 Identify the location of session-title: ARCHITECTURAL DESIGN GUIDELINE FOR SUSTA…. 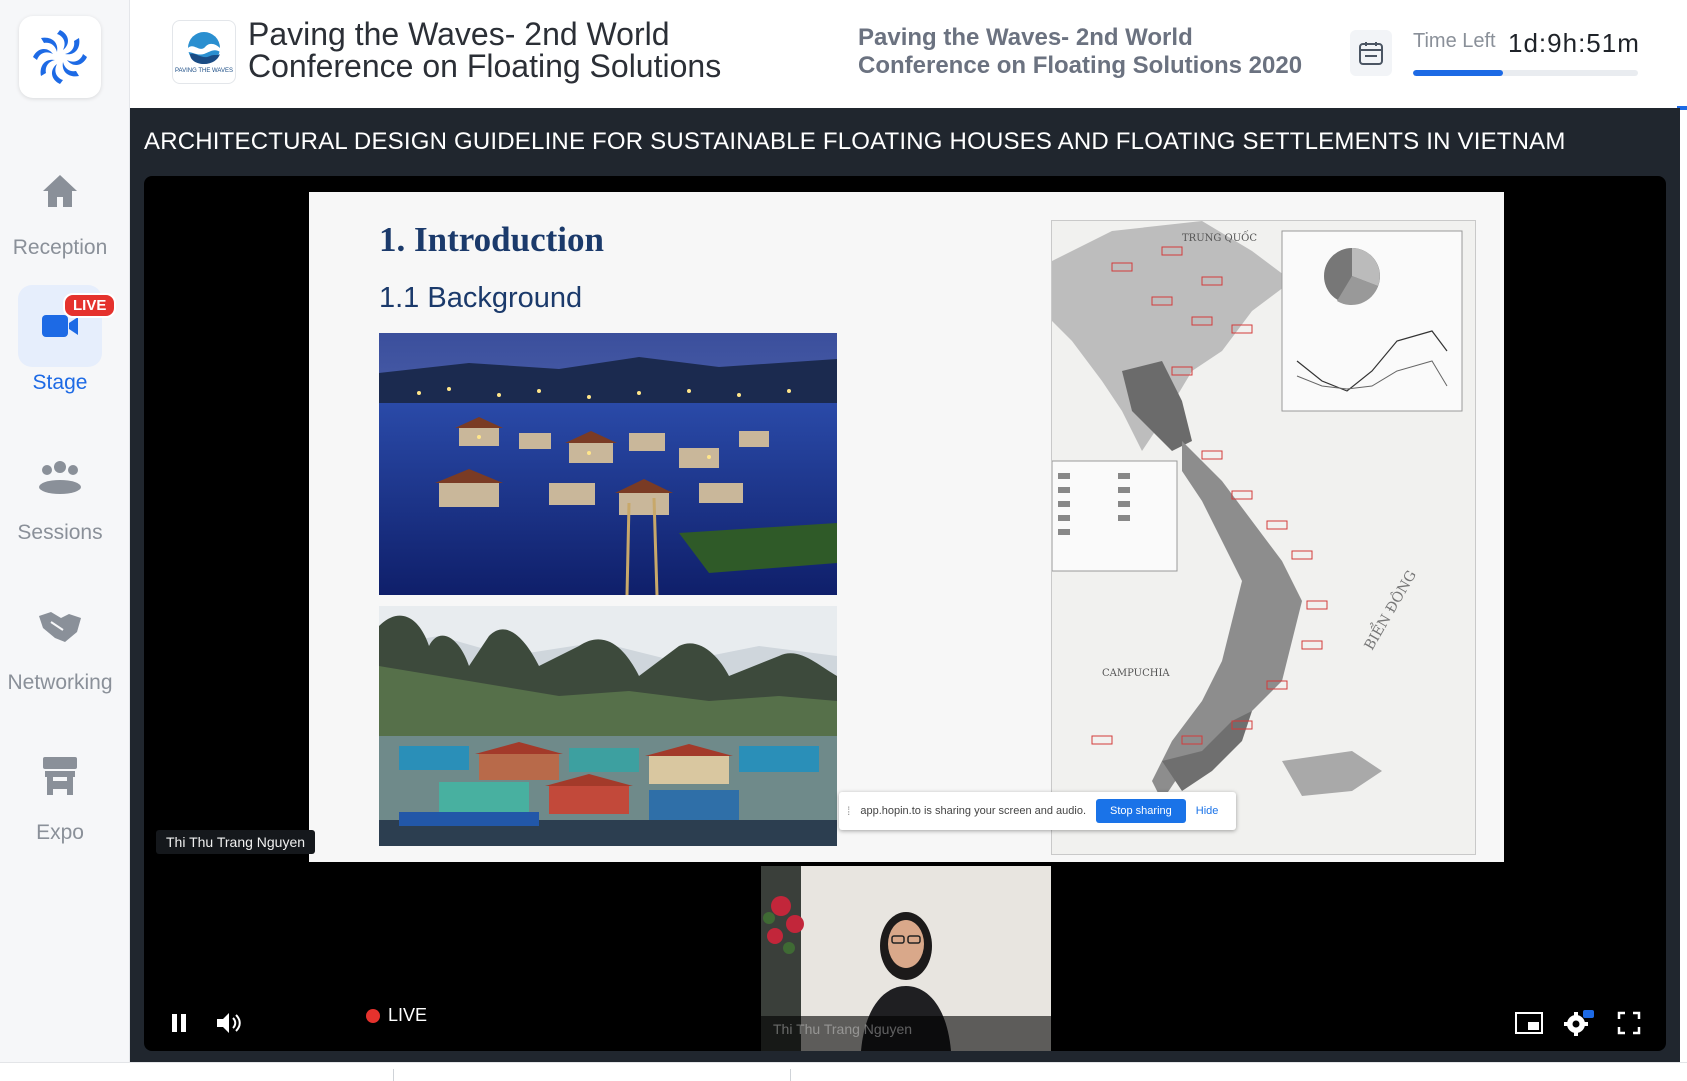
(855, 141).